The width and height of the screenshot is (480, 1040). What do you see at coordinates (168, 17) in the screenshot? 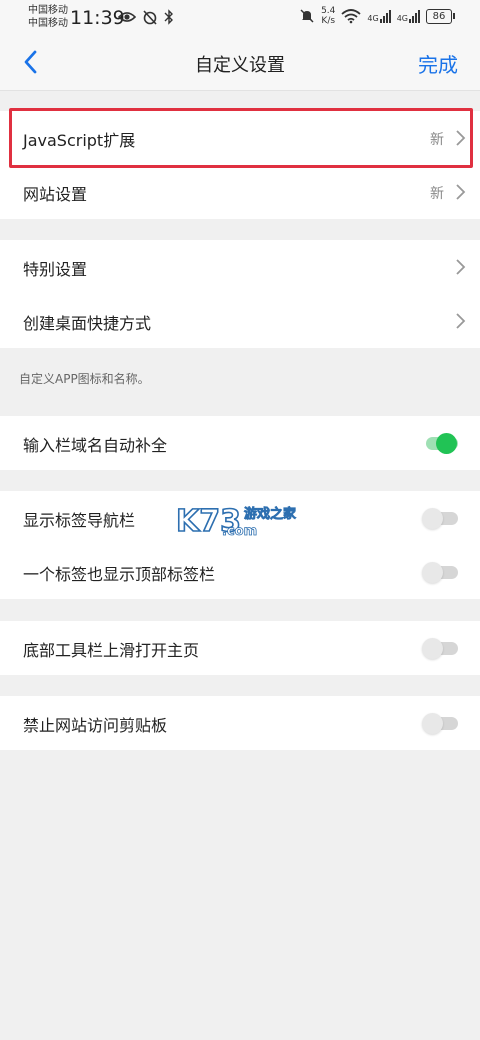
I see `bluetooth-icon` at bounding box center [168, 17].